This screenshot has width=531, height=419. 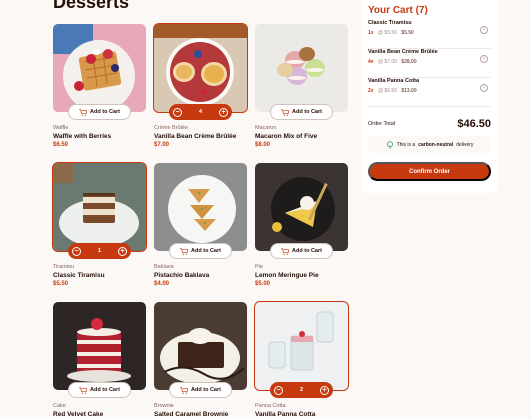 I want to click on waffle-image, so click(x=99, y=68).